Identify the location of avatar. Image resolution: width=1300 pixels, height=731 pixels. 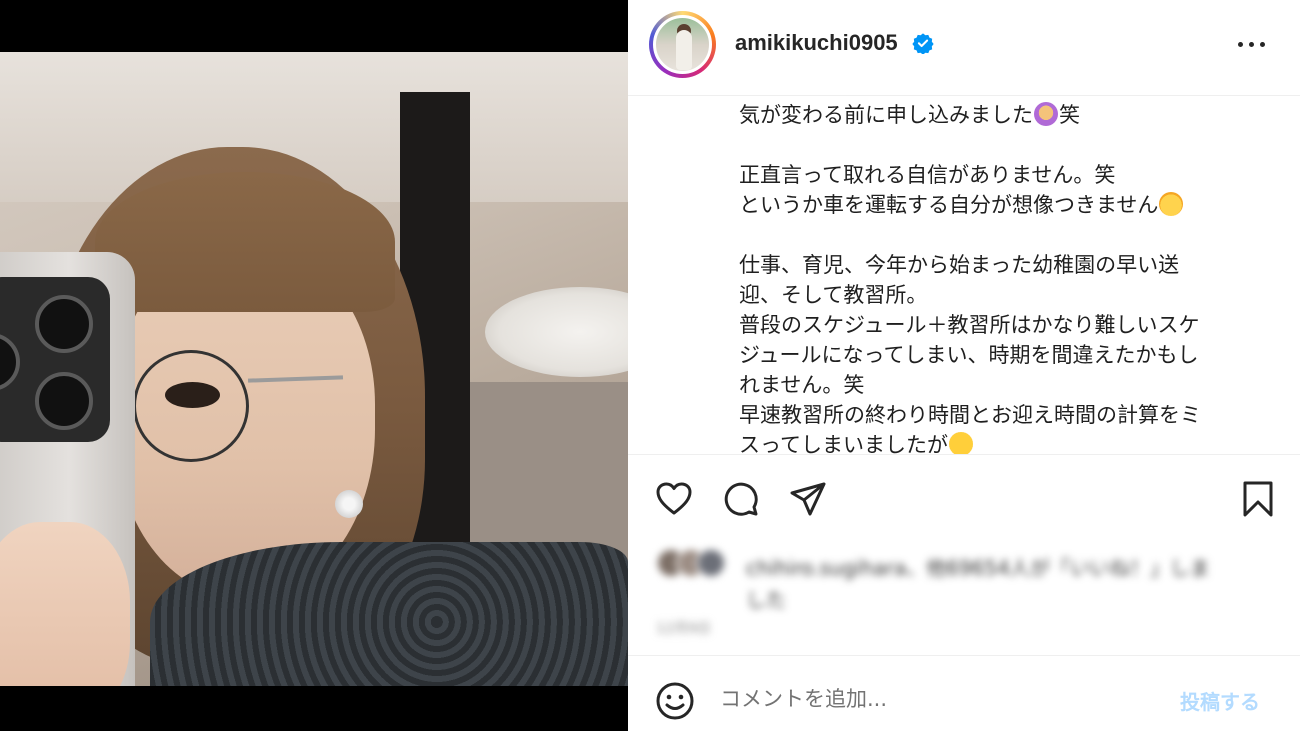
(682, 44).